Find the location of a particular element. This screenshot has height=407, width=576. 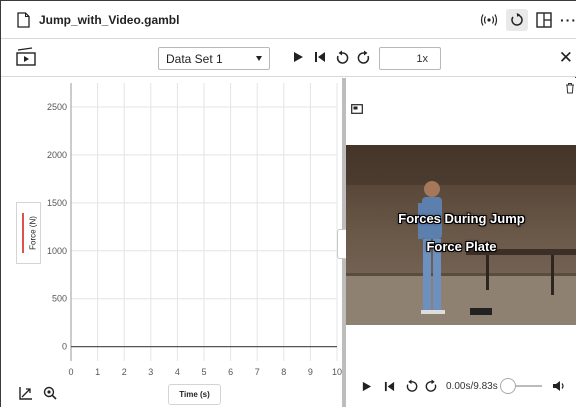

y-tick-label: 500 is located at coordinates (59, 299).